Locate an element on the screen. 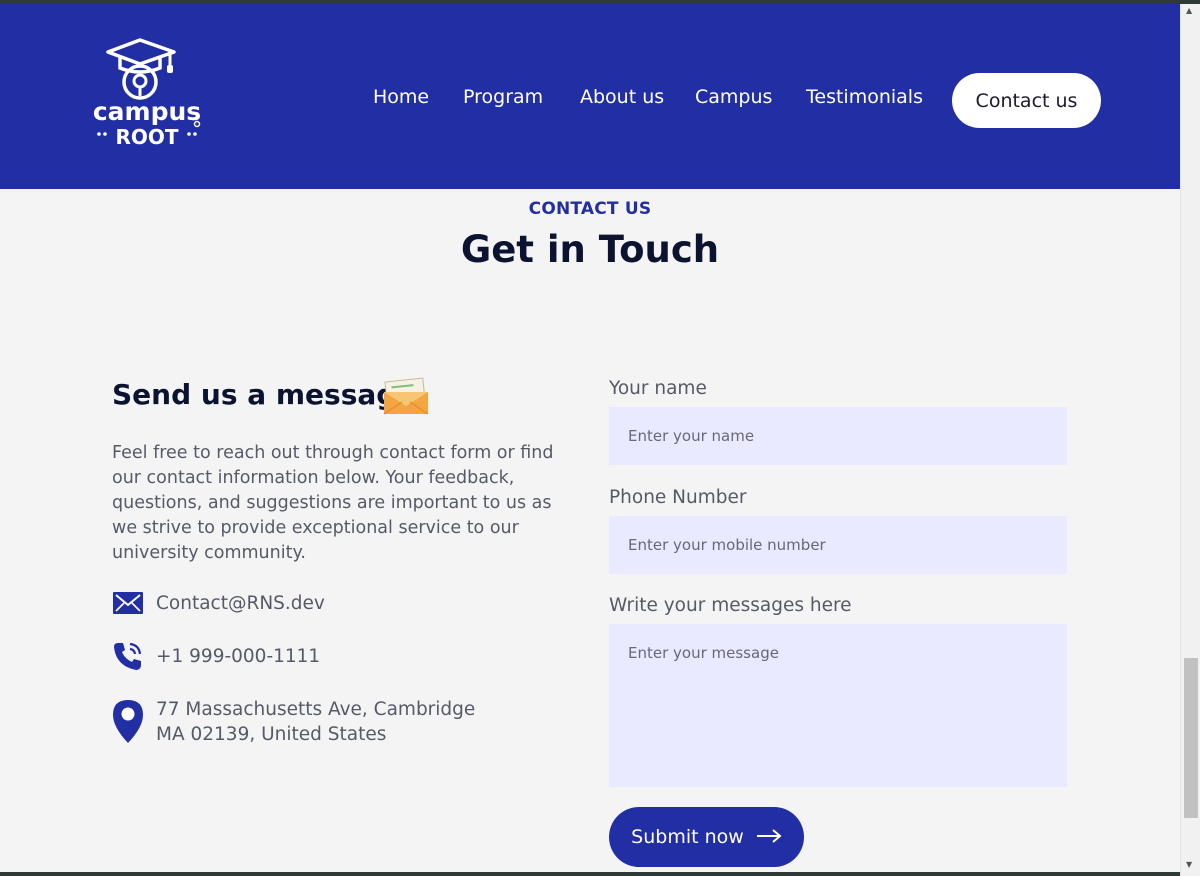 The image size is (1200, 876). submit-button-label: Submit now is located at coordinates (687, 837).